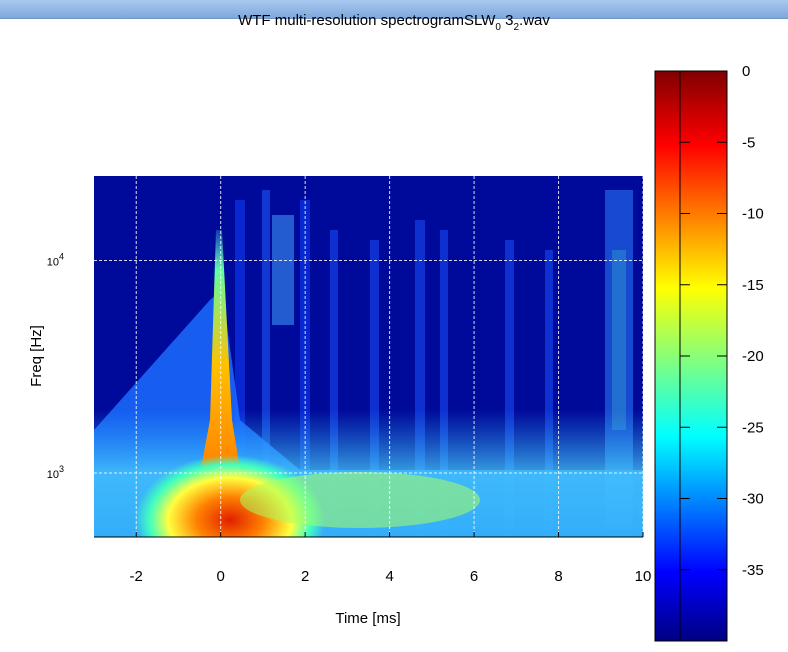 Image resolution: width=788 pixels, height=652 pixels. What do you see at coordinates (753, 427) in the screenshot?
I see `colorbar-tick-label: -25` at bounding box center [753, 427].